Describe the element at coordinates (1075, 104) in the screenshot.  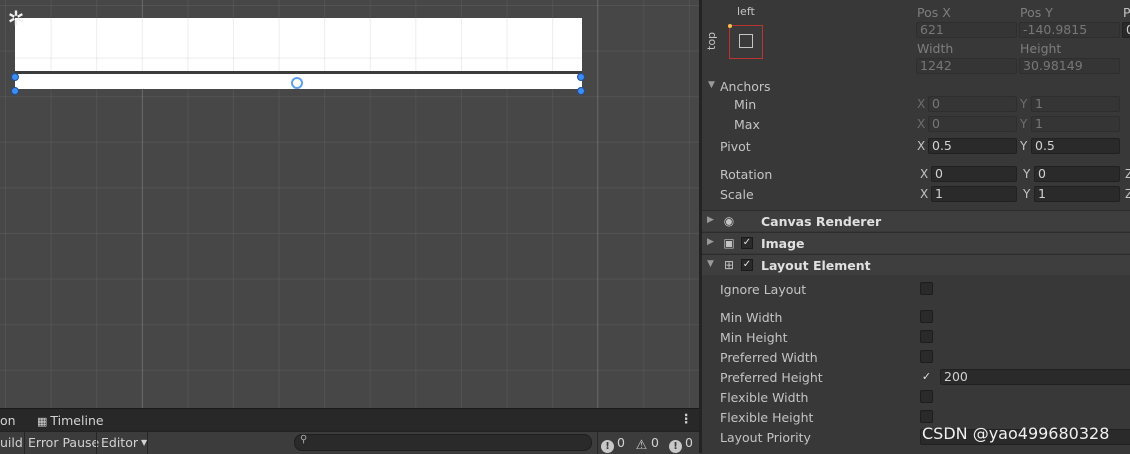
I see `anchor-min-y-field: 1` at that location.